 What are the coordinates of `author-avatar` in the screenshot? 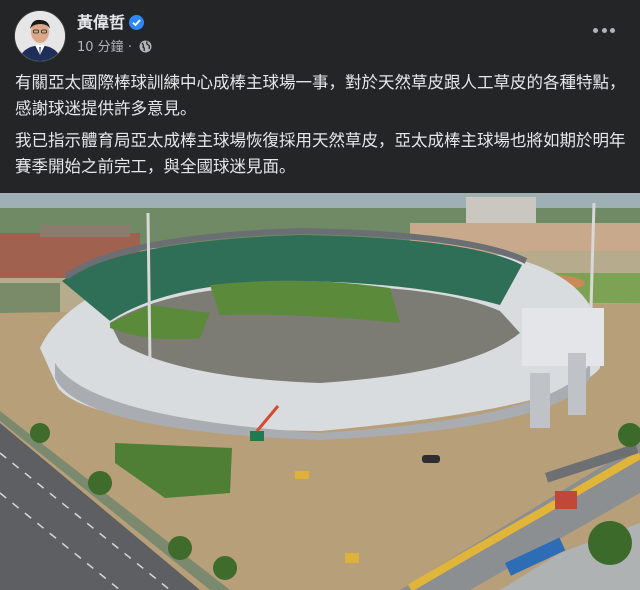 It's located at (40, 36).